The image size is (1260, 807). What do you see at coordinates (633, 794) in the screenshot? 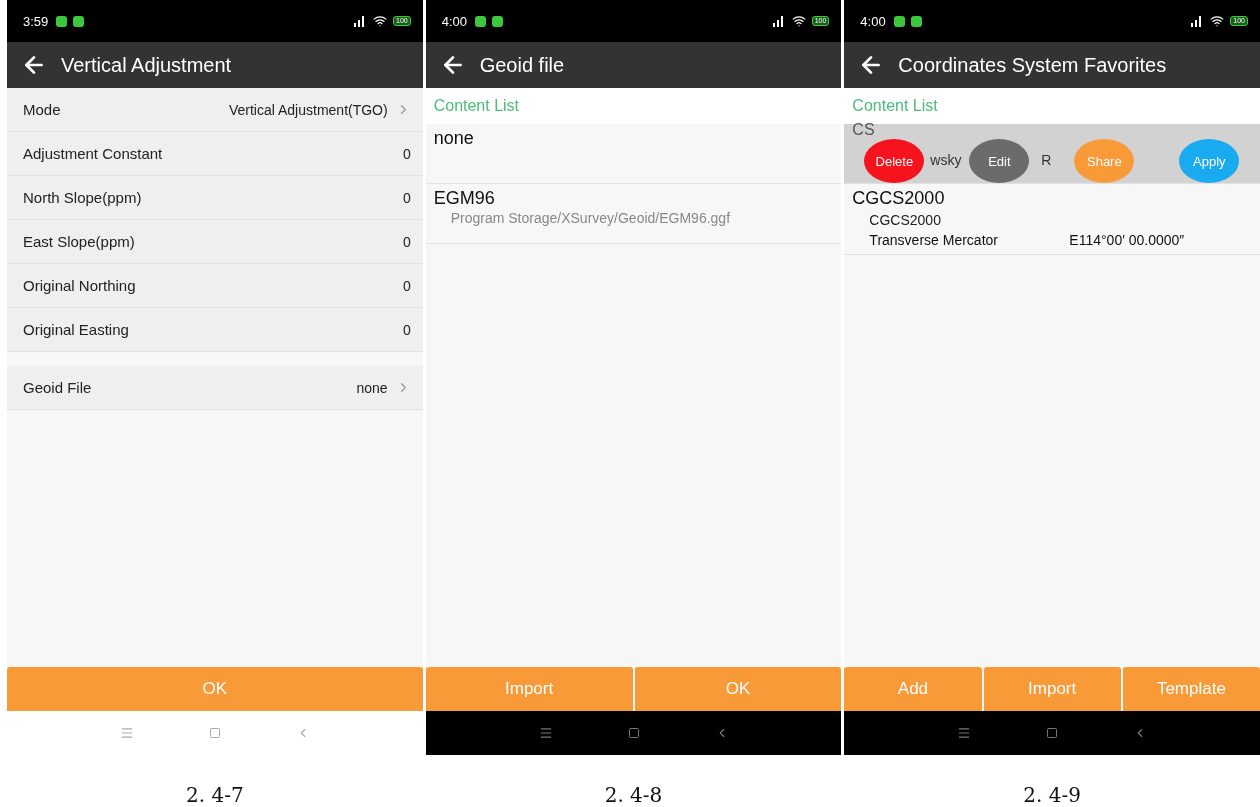
I see `figure-caption: 2. 4-8` at bounding box center [633, 794].